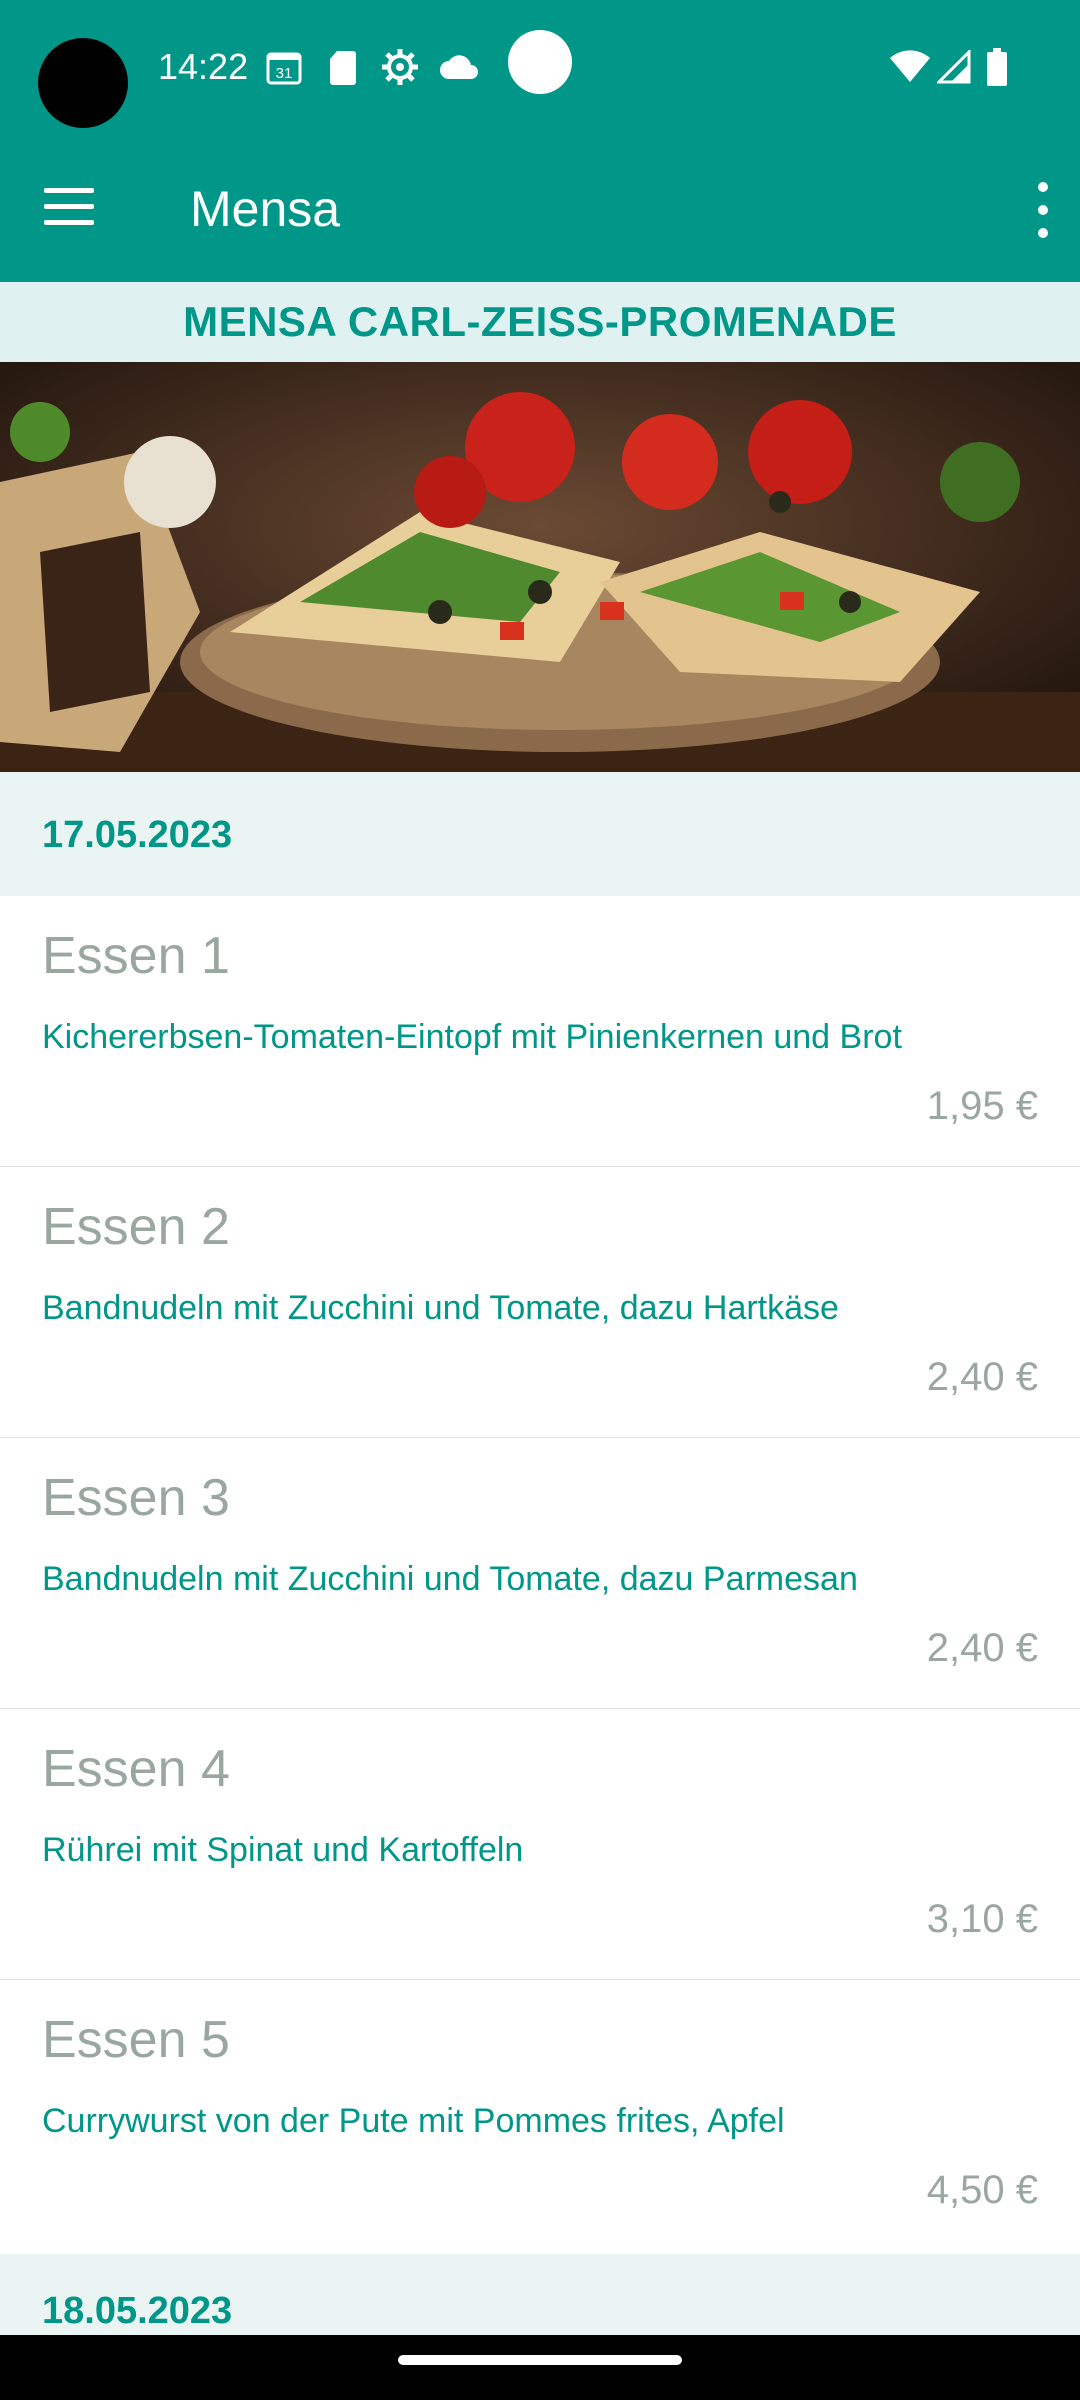 The image size is (1080, 2400). I want to click on canteen-name: MENSA CARL-ZEISS-PROMENADE, so click(540, 322).